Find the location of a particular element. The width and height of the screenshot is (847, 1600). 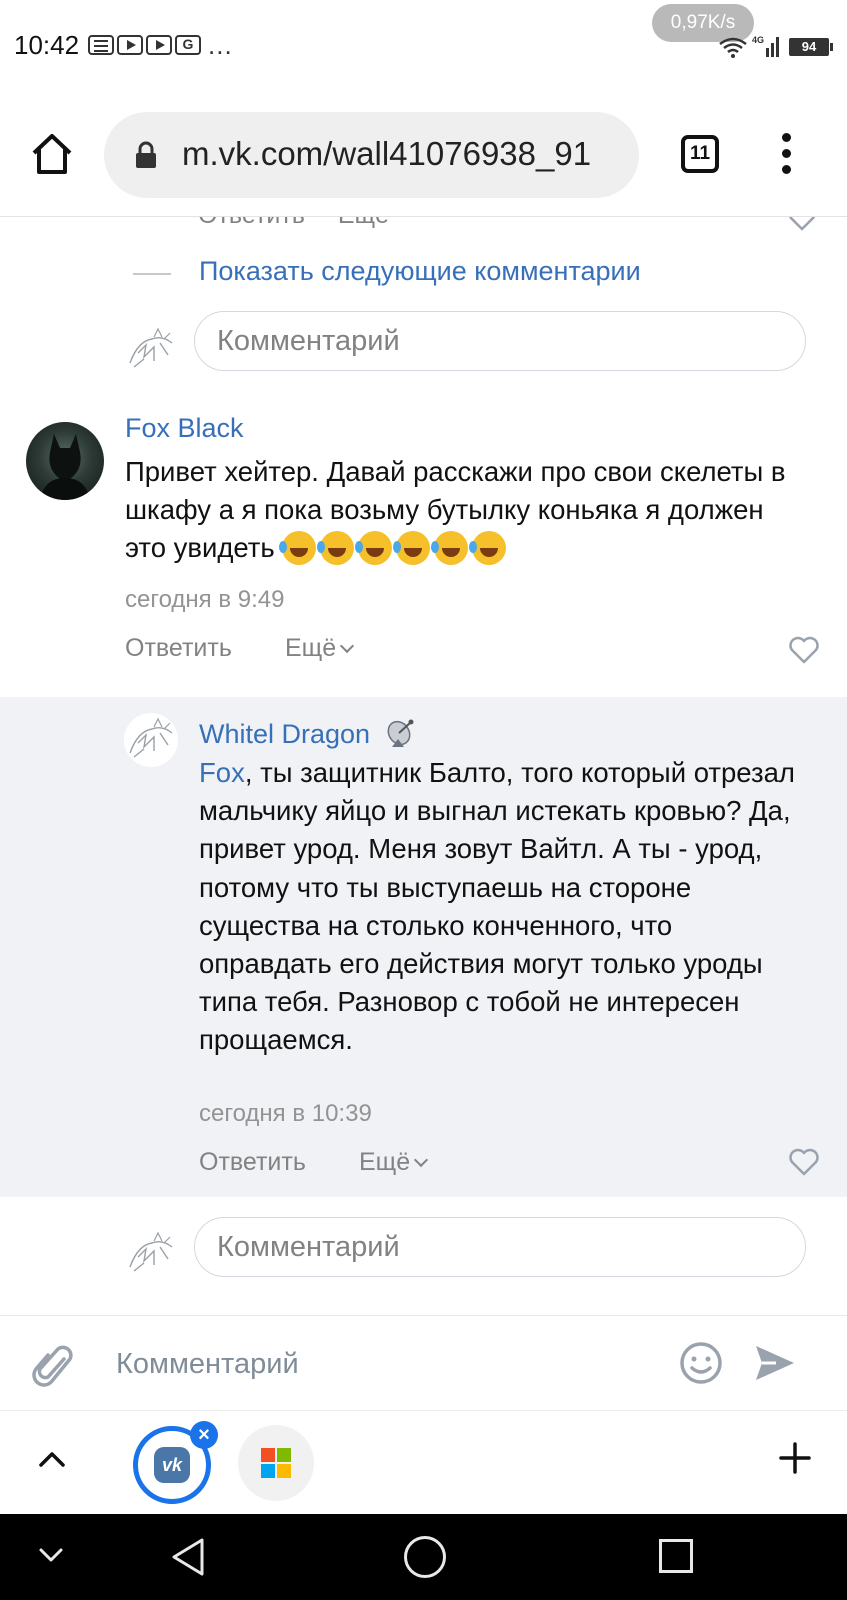

status-bar: 10:42 G ... 0,97K/s 4G 94 is located at coordinates (423, 47).